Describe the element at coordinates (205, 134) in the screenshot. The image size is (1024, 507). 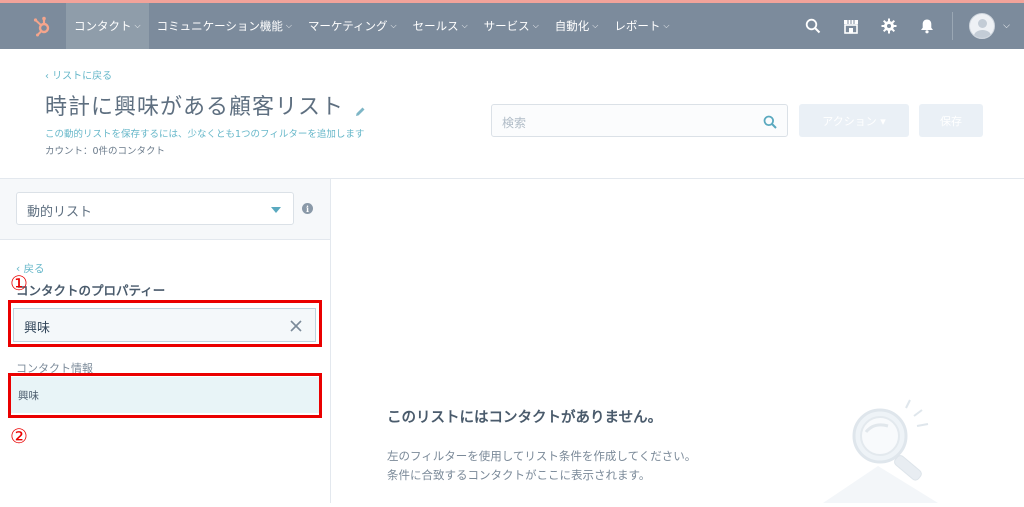
I see `filter-hint-text: この動的リストを保存するには、少なくとも1つのフィルターを追加します` at that location.